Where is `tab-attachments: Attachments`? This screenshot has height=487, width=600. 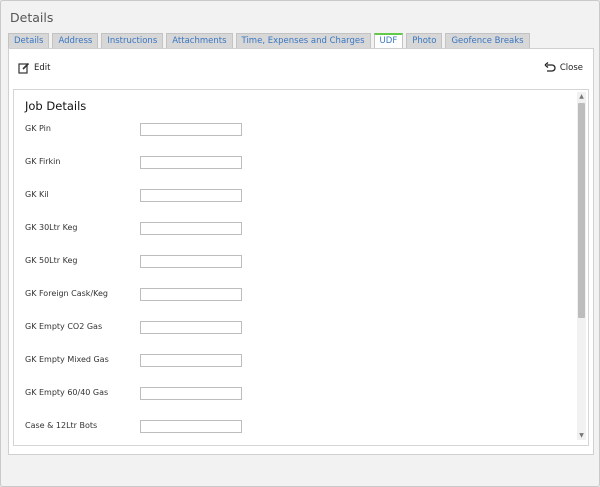
tab-attachments: Attachments is located at coordinates (199, 40).